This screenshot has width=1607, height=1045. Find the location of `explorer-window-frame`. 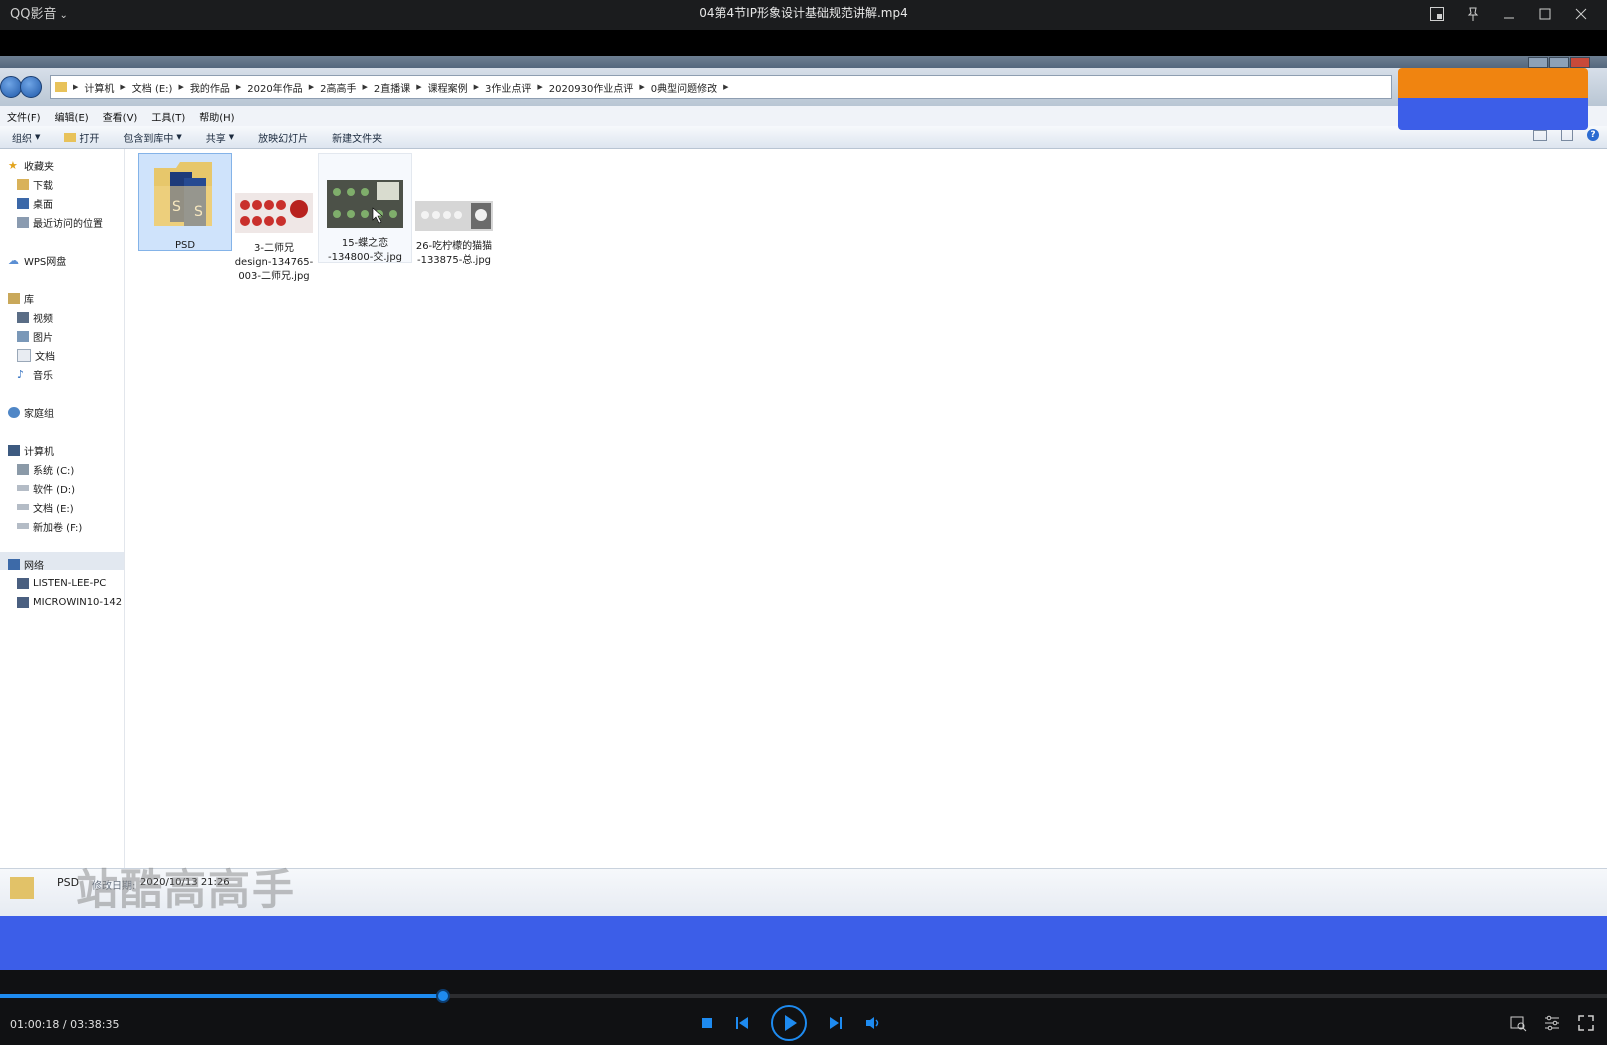

explorer-window-frame is located at coordinates (803, 62).